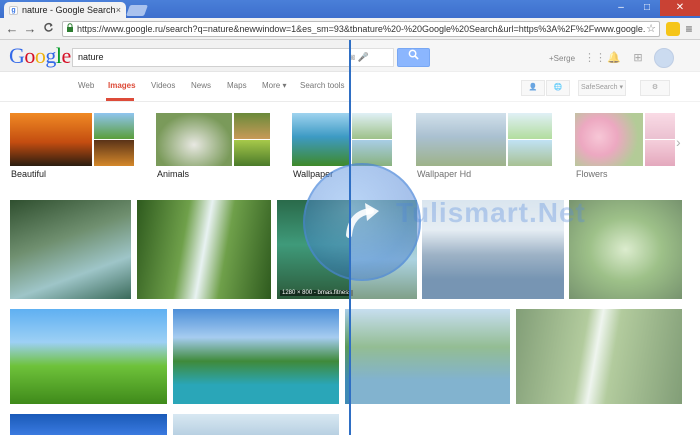  I want to click on reload-icon, so click(48, 27).